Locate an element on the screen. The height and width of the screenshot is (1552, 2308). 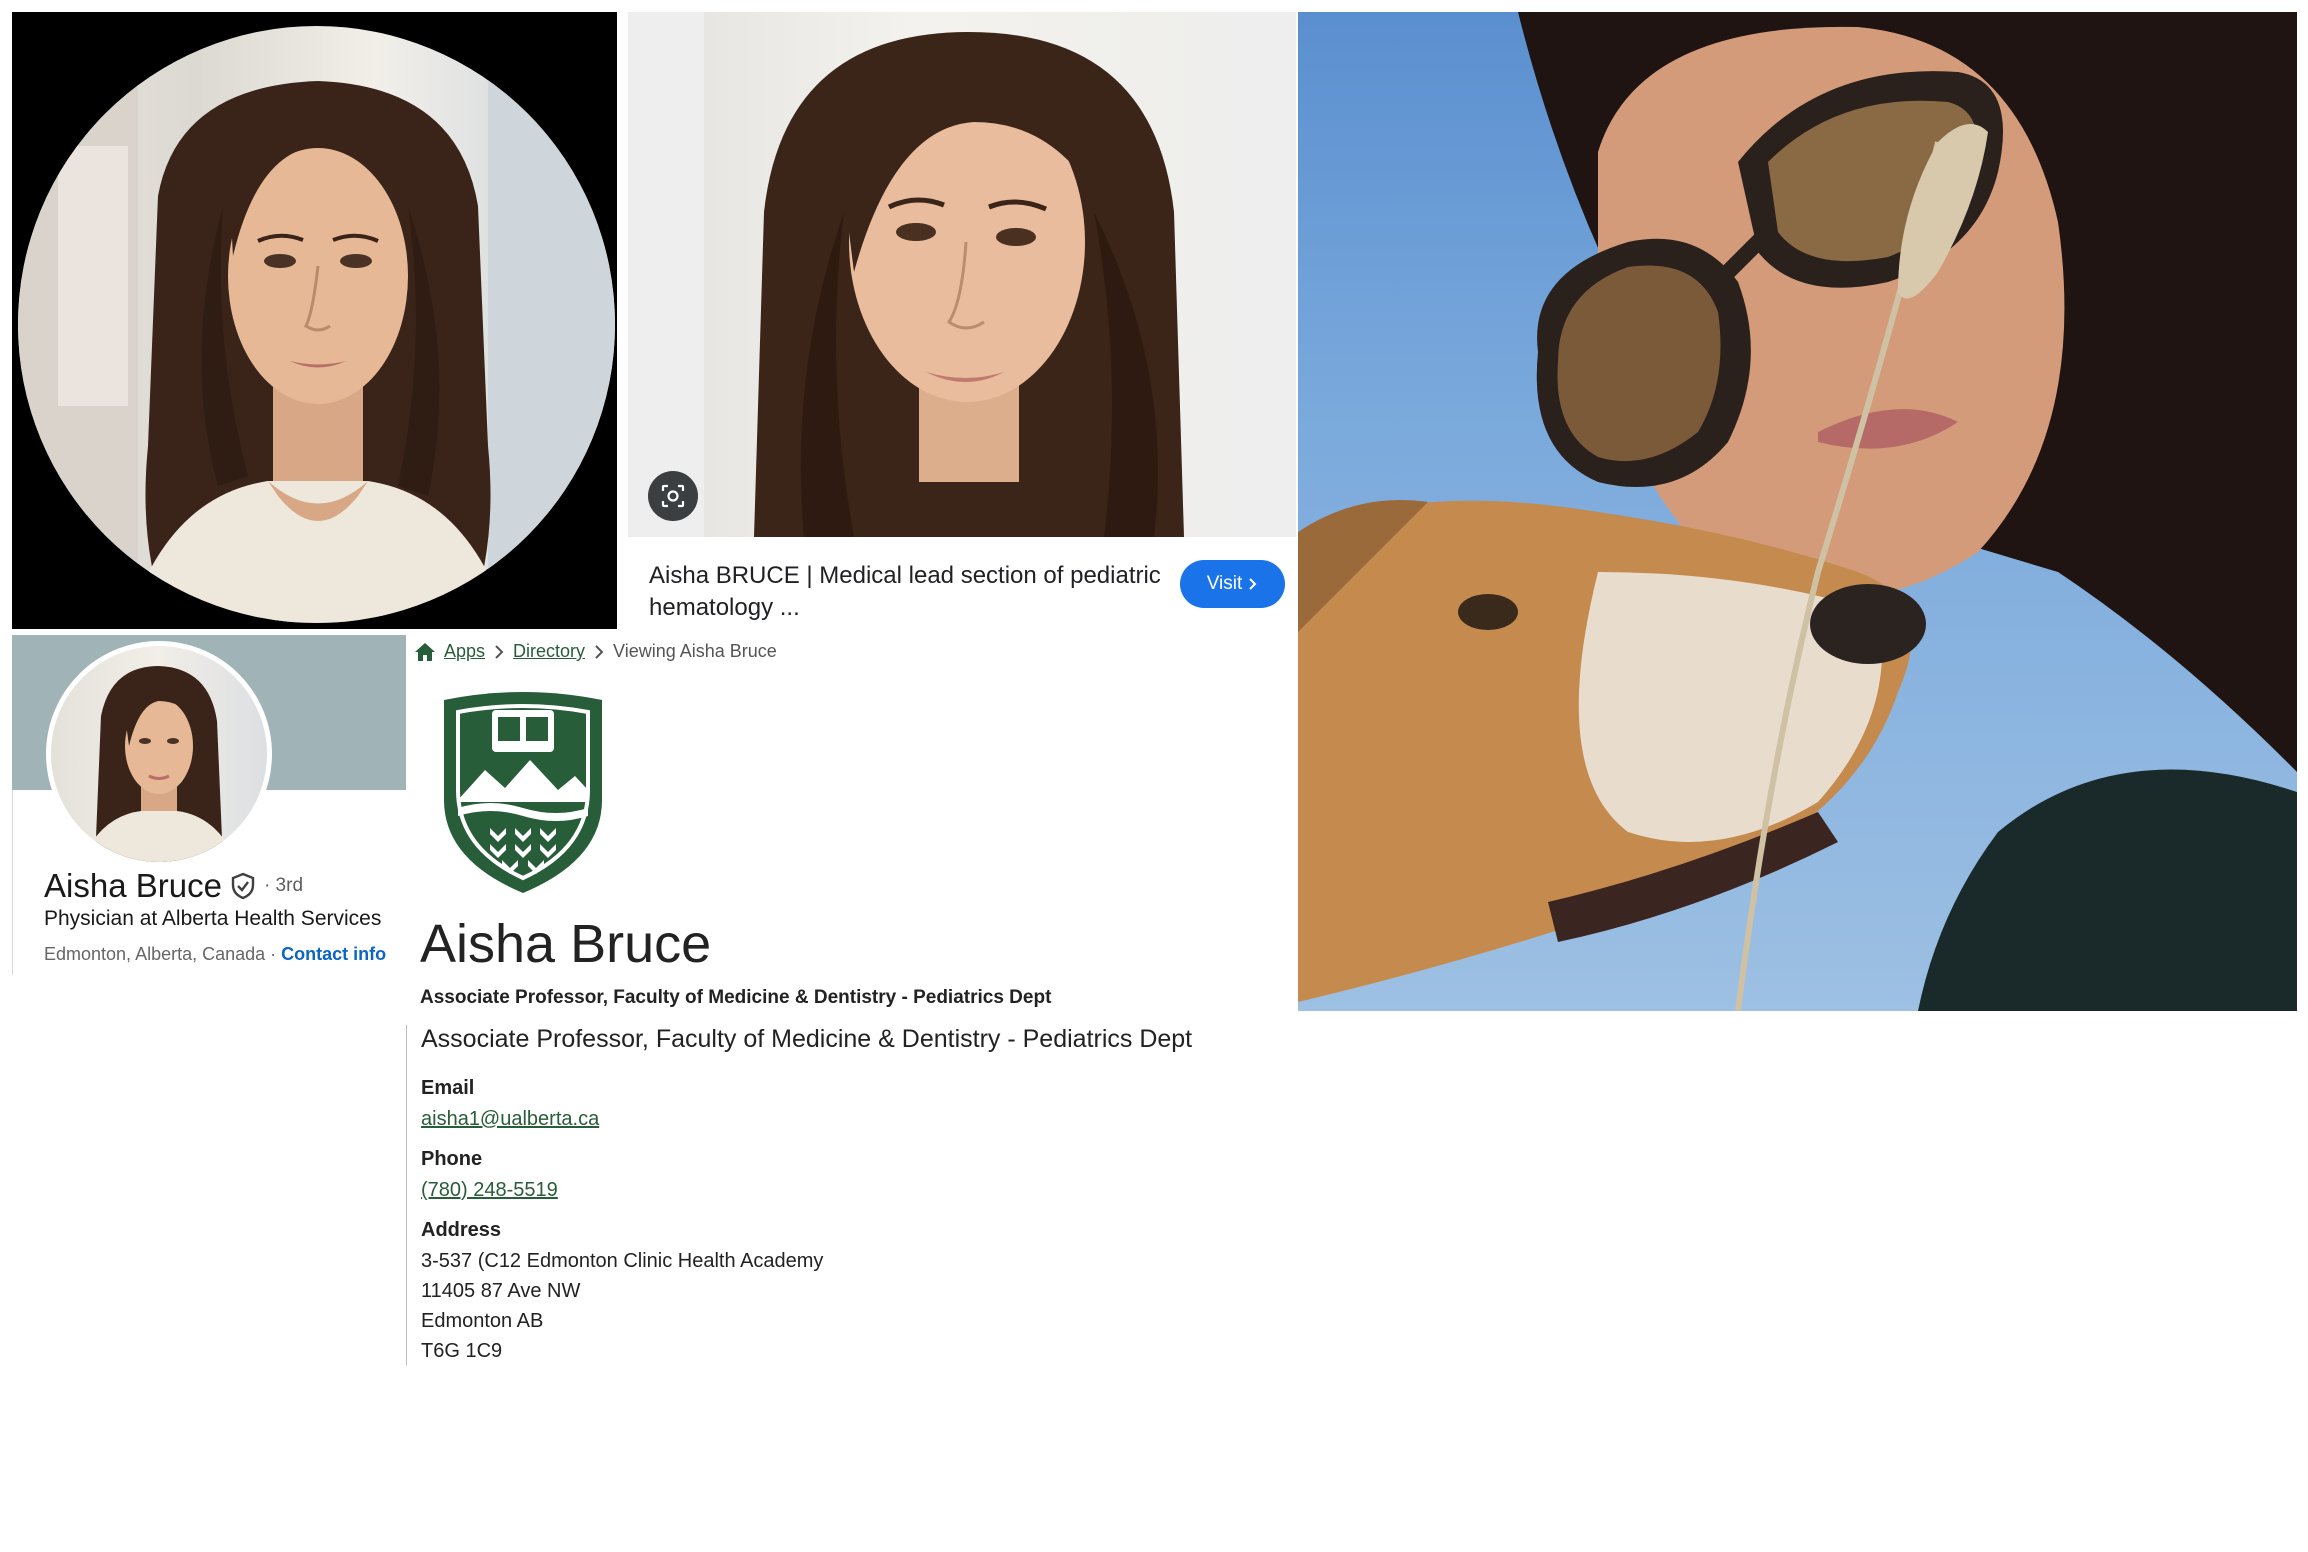
result-image-area is located at coordinates (962, 274).